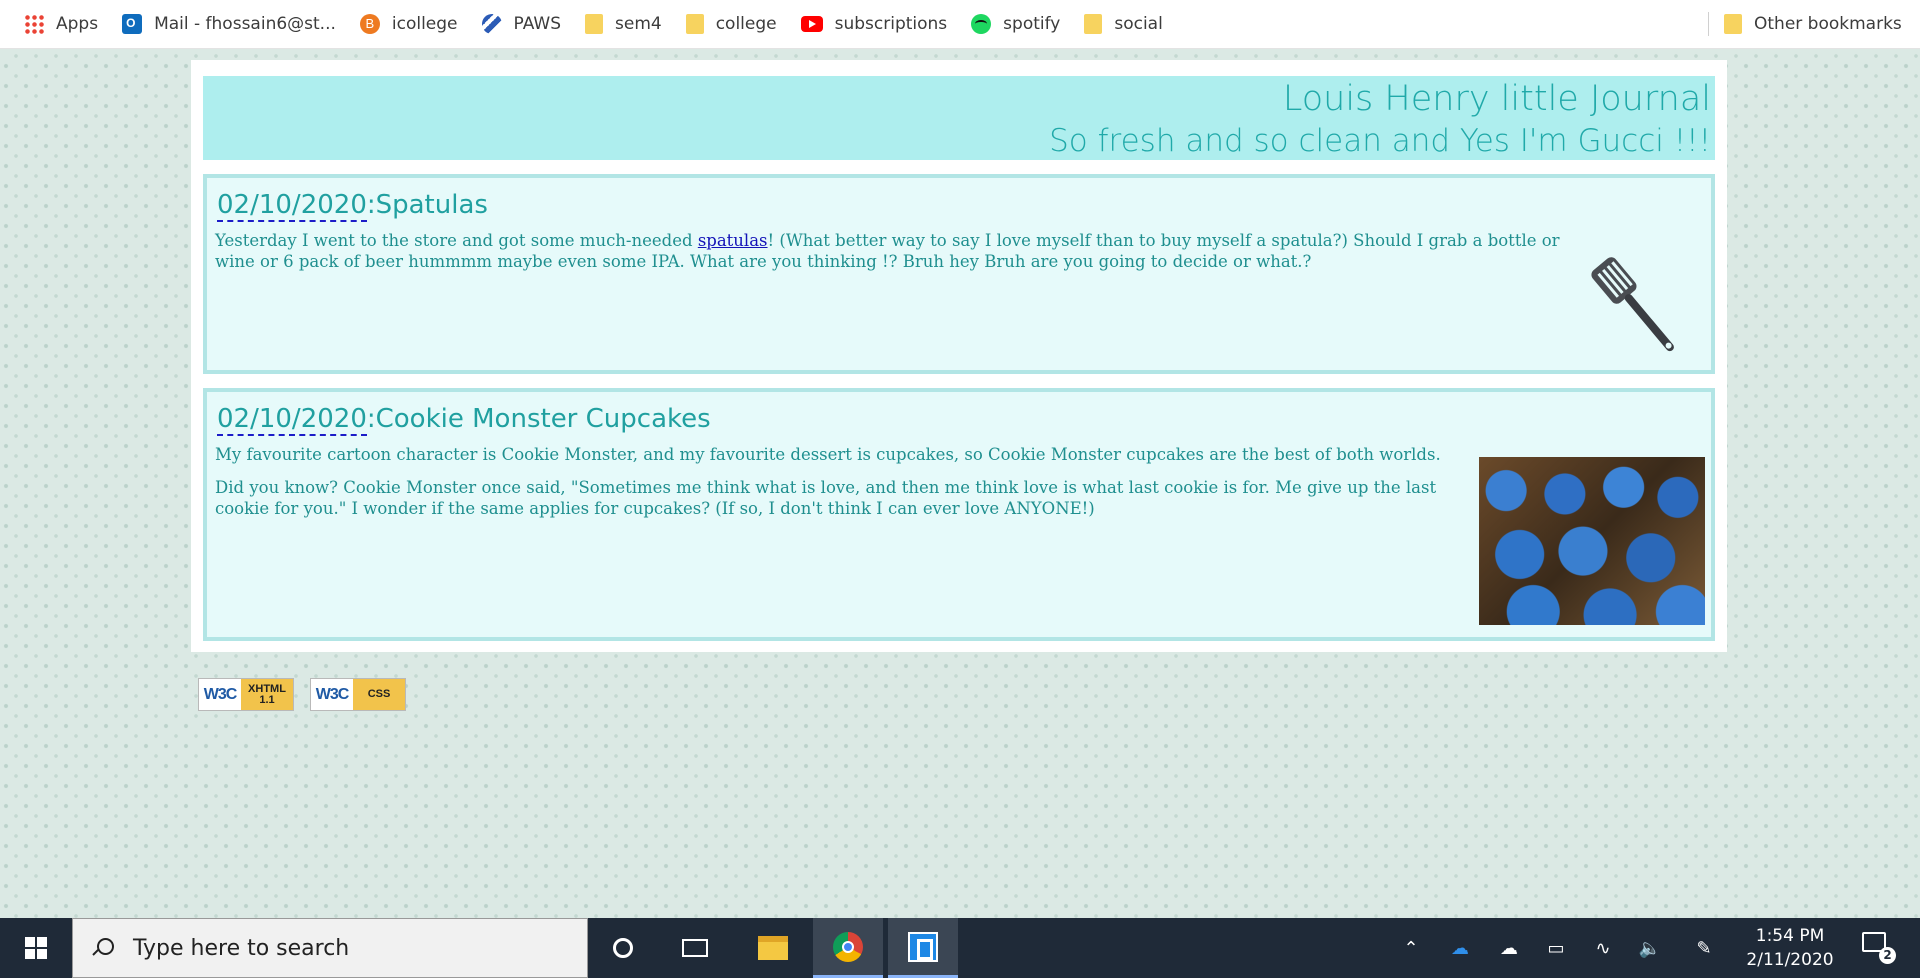  I want to click on entry-heading: 02/10/2020:Spatulas, so click(960, 206).